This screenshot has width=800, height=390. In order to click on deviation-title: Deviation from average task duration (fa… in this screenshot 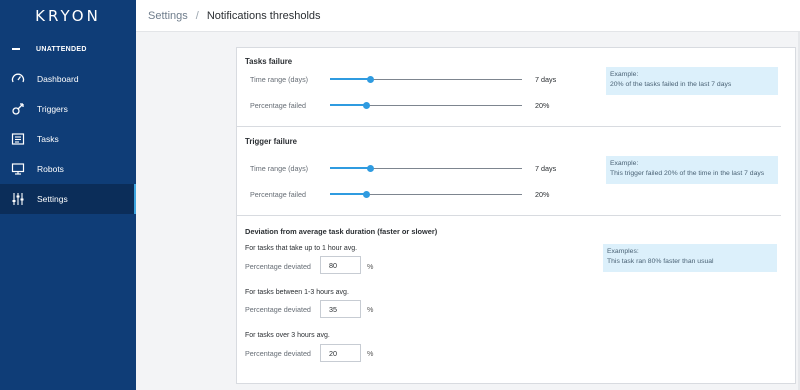, I will do `click(341, 231)`.